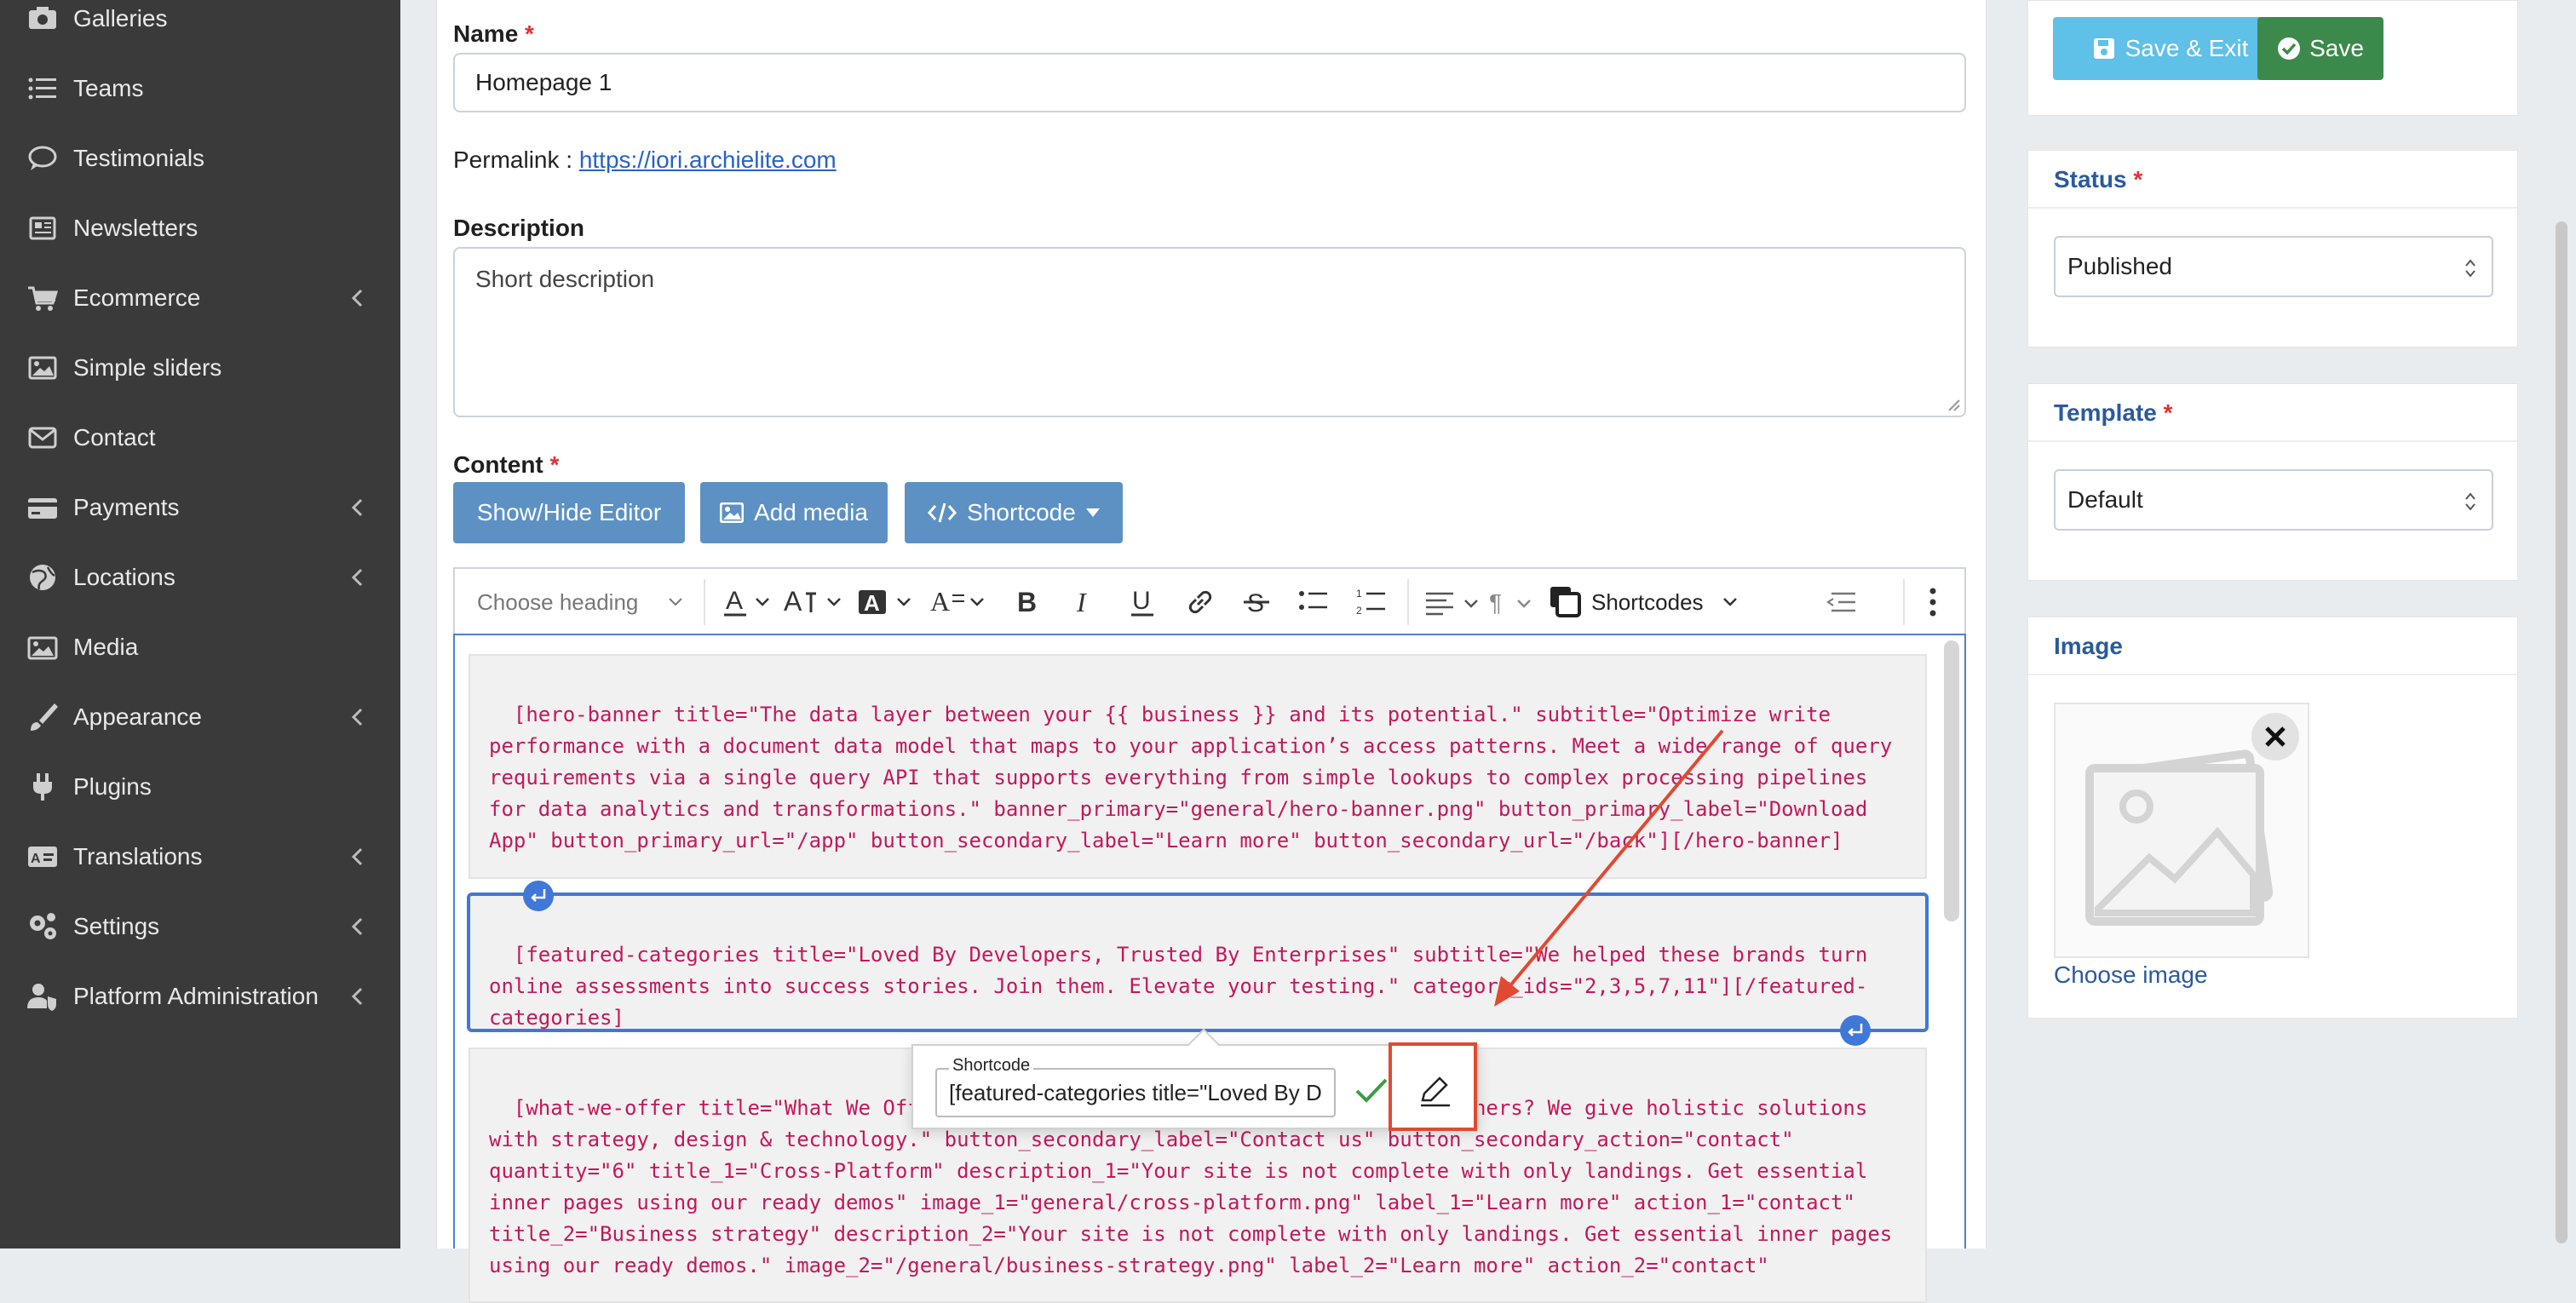 The image size is (2576, 1303). What do you see at coordinates (43, 158) in the screenshot?
I see `chat-bubble-icon` at bounding box center [43, 158].